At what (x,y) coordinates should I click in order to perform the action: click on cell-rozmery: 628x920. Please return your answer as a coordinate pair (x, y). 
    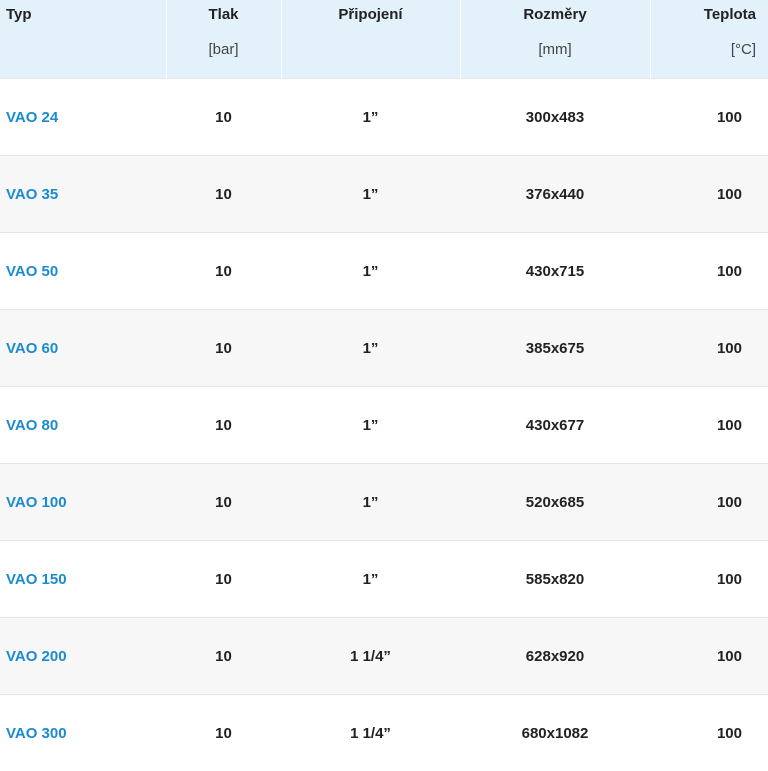
    Looking at the image, I should click on (555, 656).